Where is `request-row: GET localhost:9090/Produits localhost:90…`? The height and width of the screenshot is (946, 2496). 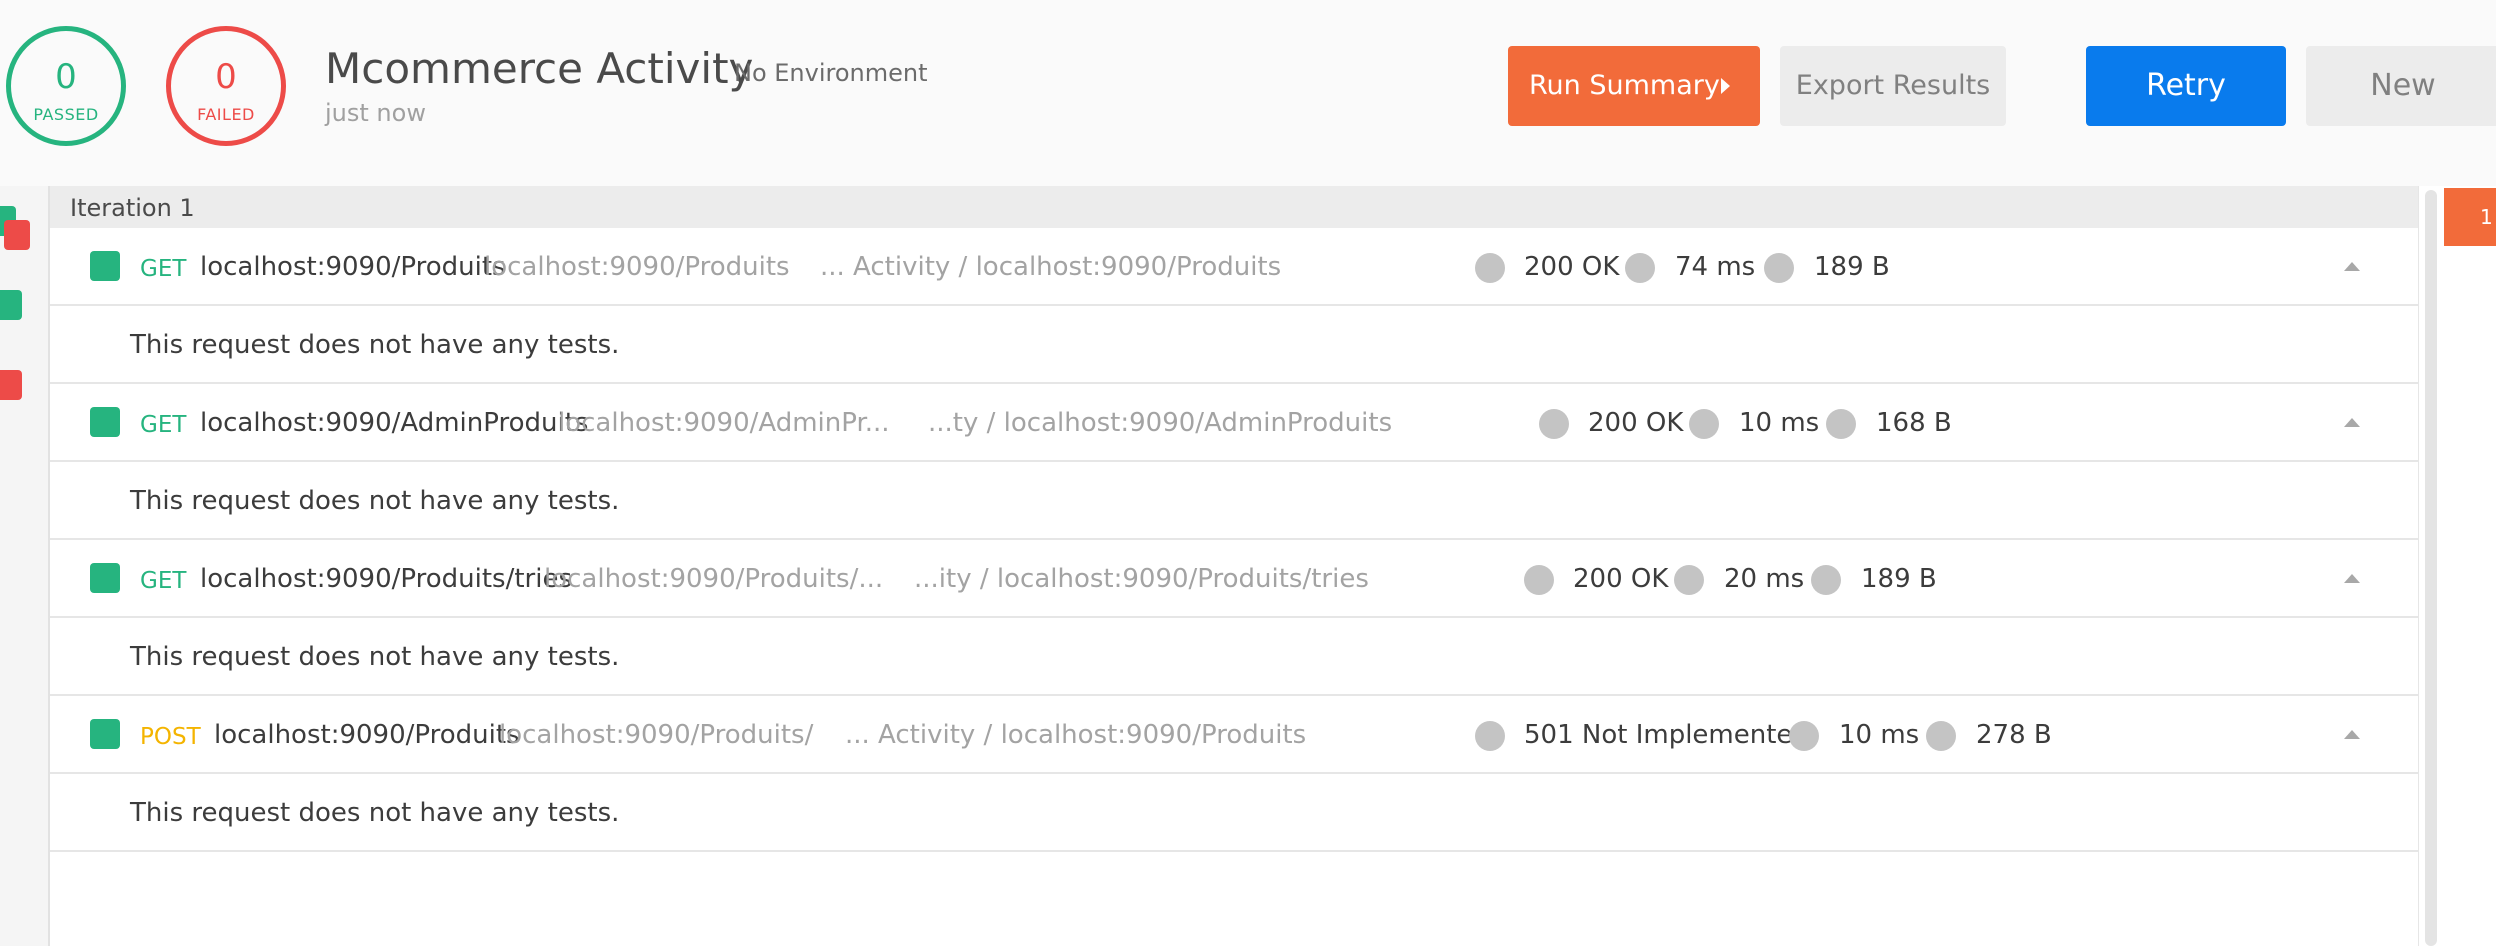 request-row: GET localhost:9090/Produits localhost:90… is located at coordinates (1234, 267).